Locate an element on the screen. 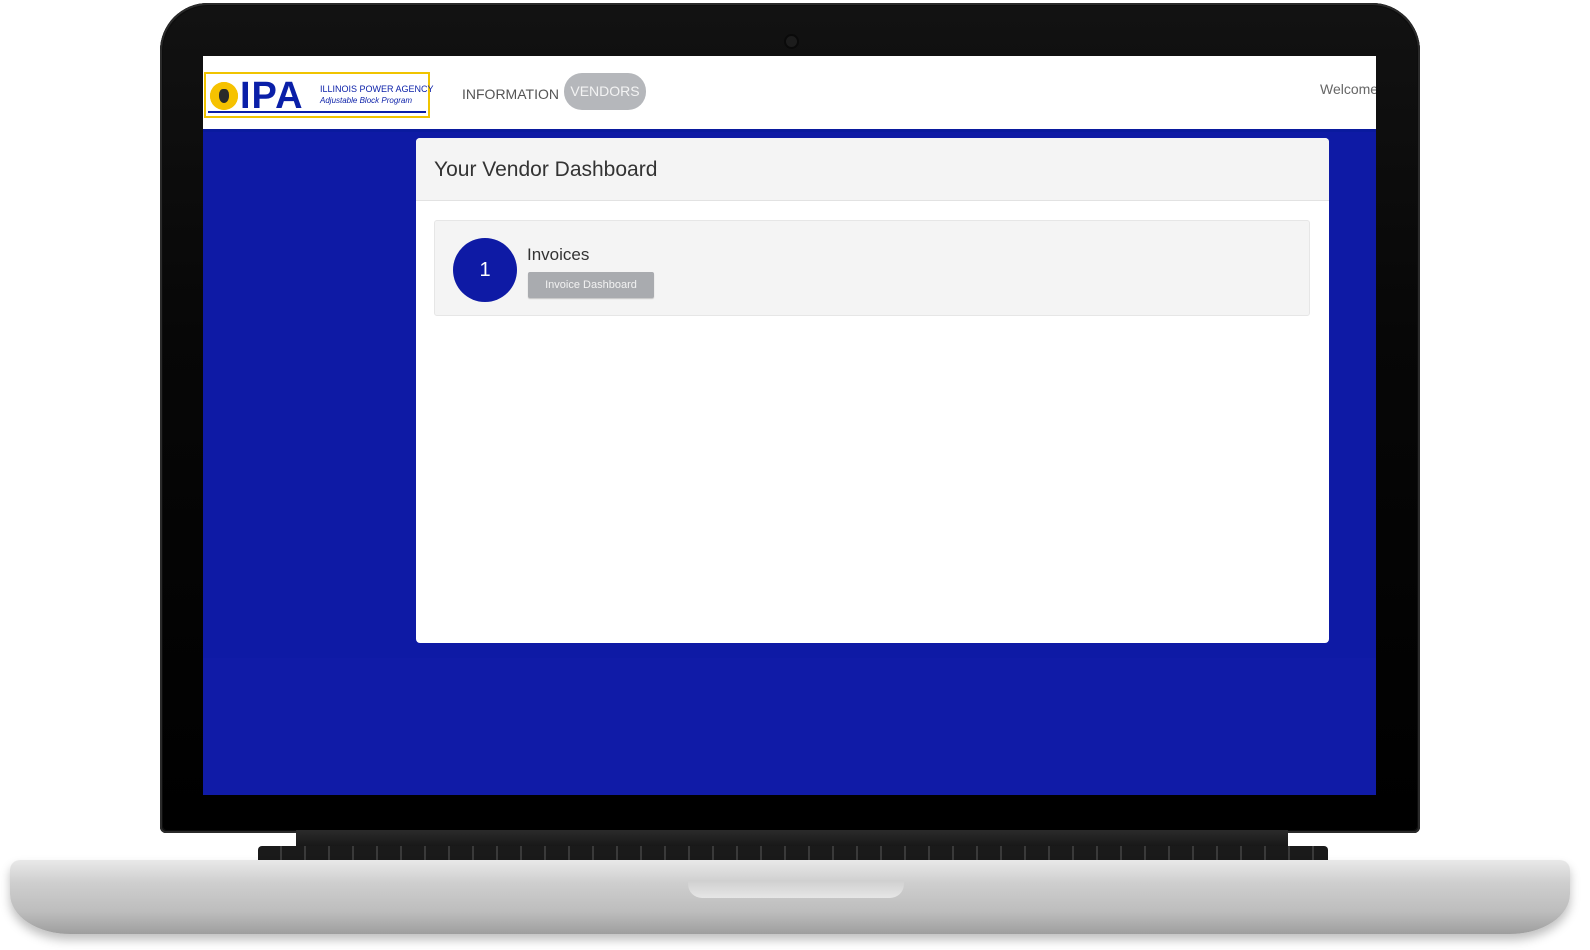 Image resolution: width=1590 pixels, height=950 pixels. footer-band is located at coordinates (789, 726).